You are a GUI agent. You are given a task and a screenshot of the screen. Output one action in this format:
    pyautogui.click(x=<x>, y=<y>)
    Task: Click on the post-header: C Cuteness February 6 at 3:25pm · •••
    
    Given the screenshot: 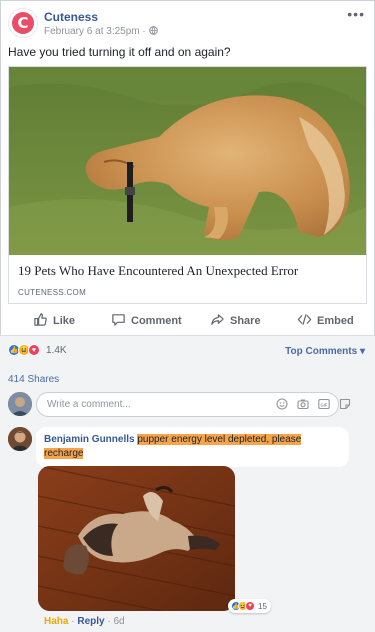 What is the action you would take?
    pyautogui.click(x=187, y=24)
    